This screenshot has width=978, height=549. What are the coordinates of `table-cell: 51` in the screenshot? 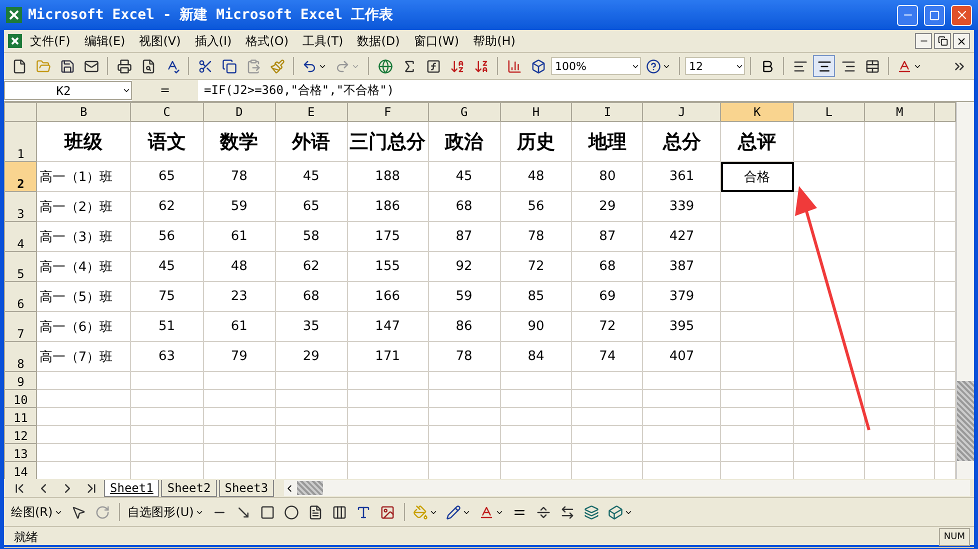 It's located at (167, 327).